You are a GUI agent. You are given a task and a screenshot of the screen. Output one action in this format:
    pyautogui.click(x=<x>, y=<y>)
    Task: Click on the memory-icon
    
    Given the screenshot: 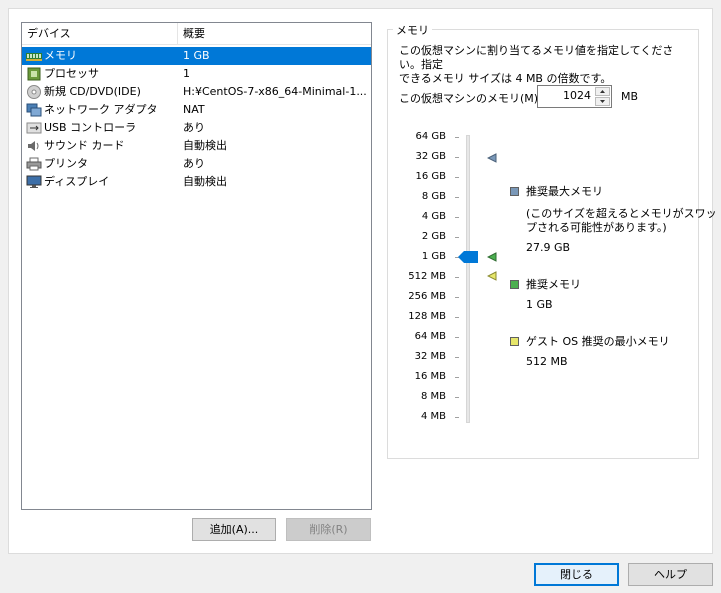 What is the action you would take?
    pyautogui.click(x=34, y=56)
    